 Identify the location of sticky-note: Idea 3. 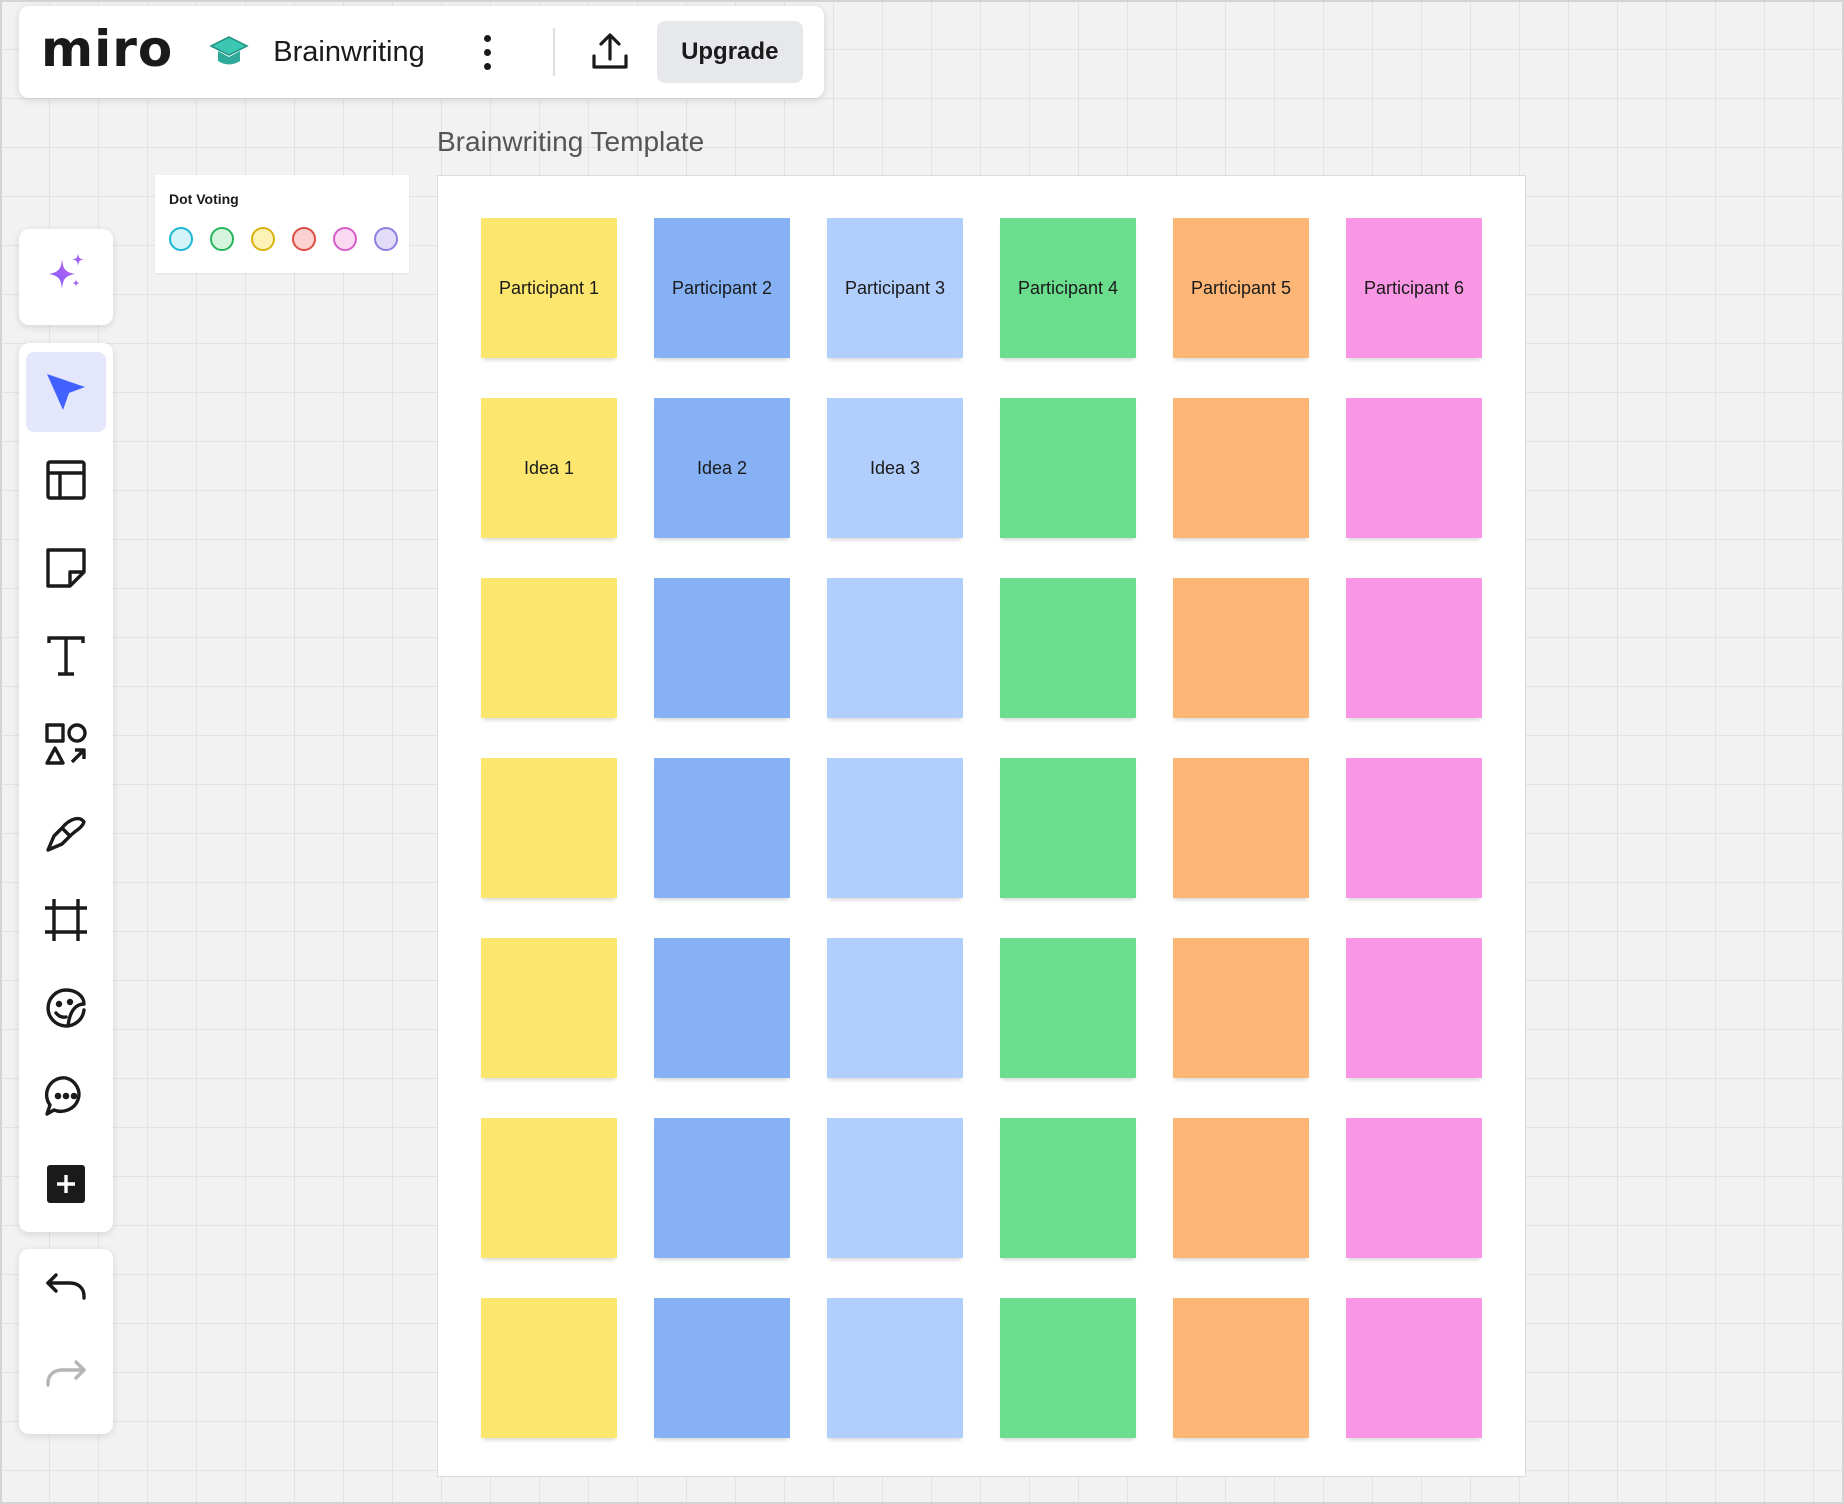
(895, 468).